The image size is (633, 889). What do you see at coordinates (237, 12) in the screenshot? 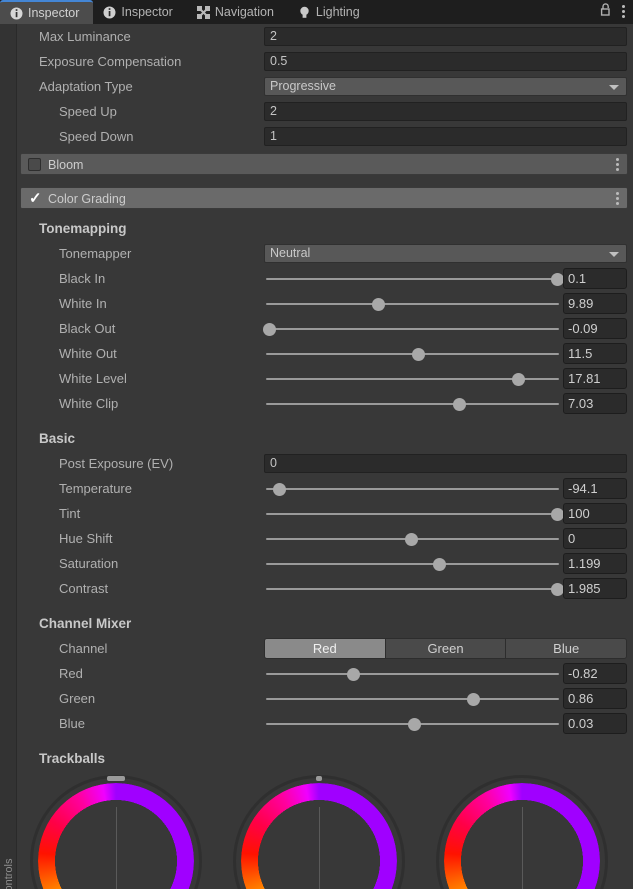
I see `tab-navigation: Navigation` at bounding box center [237, 12].